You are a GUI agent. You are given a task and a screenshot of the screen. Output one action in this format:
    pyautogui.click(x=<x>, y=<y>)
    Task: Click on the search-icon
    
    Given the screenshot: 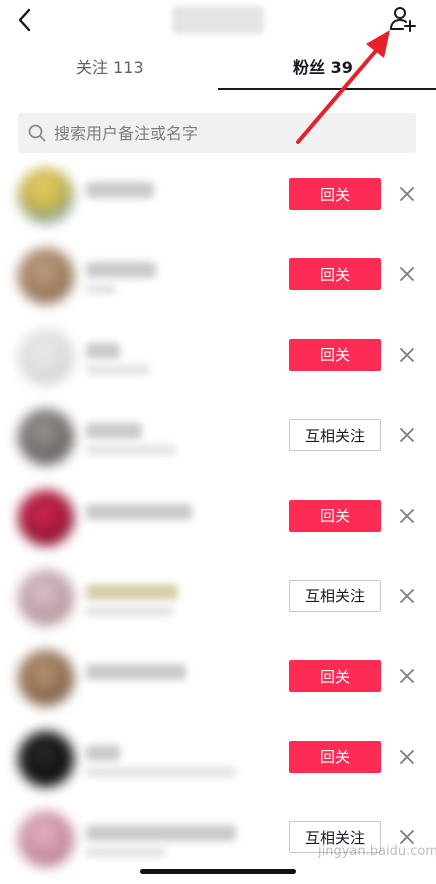 What is the action you would take?
    pyautogui.click(x=37, y=133)
    